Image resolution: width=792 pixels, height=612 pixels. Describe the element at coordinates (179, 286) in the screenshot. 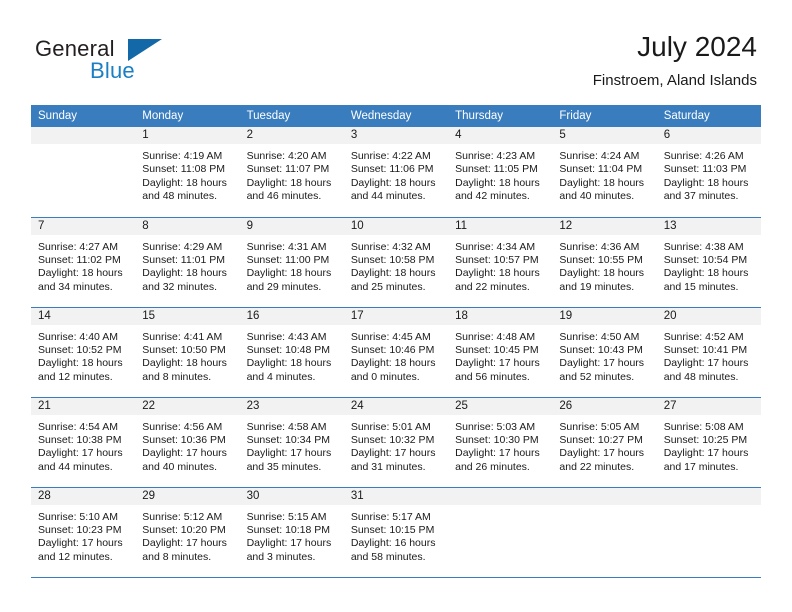

I see `daylight-text-line2: and 32 minutes.` at that location.